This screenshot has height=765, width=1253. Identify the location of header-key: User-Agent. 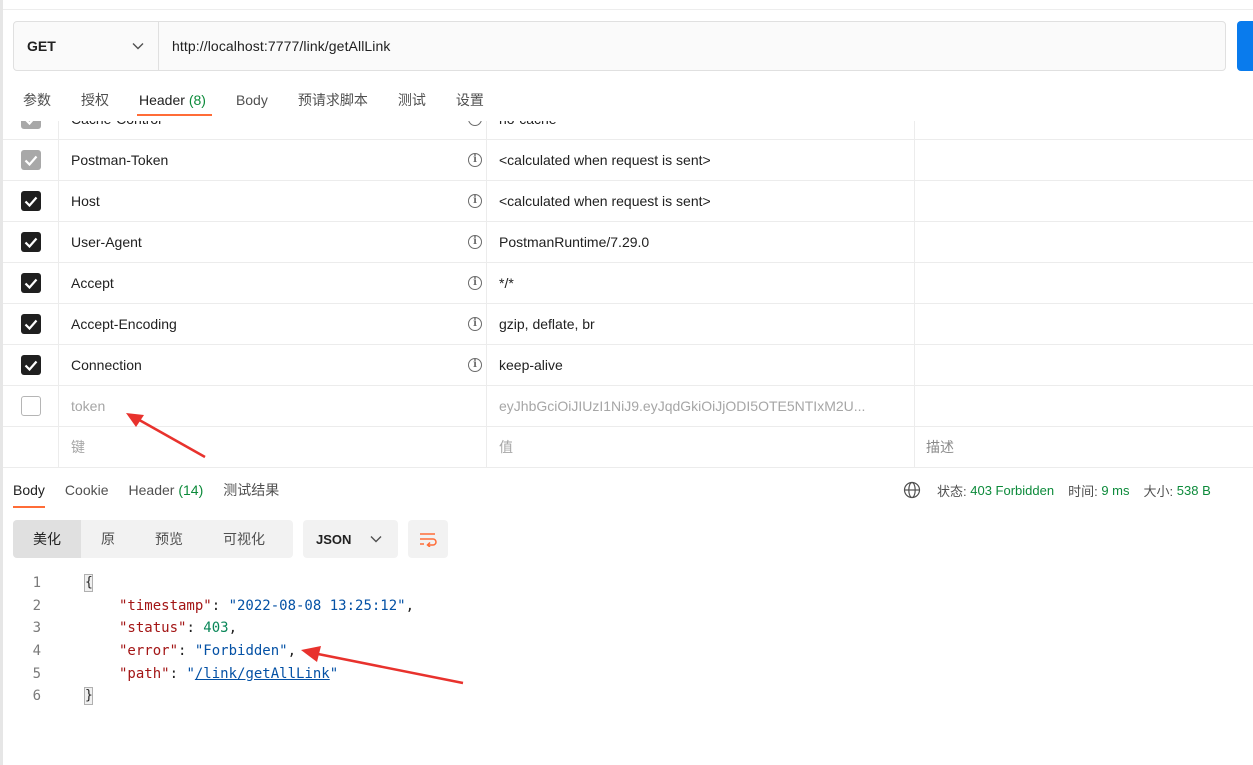
(106, 242).